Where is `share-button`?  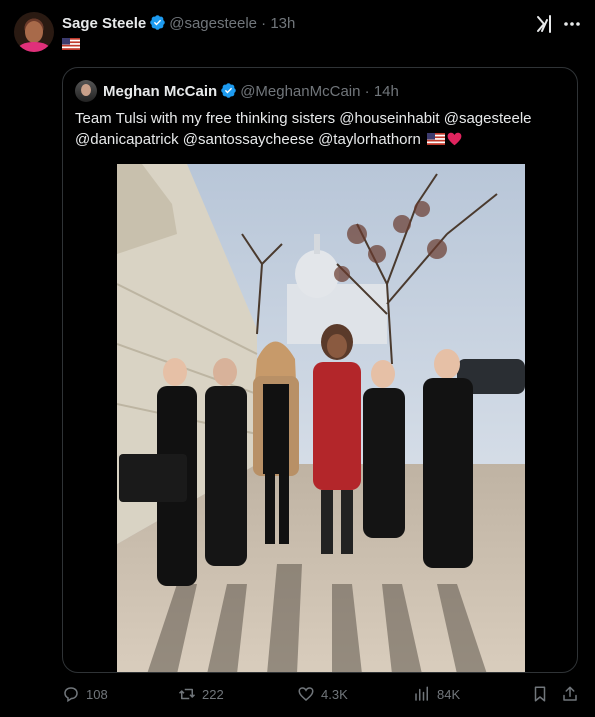 share-button is located at coordinates (570, 694).